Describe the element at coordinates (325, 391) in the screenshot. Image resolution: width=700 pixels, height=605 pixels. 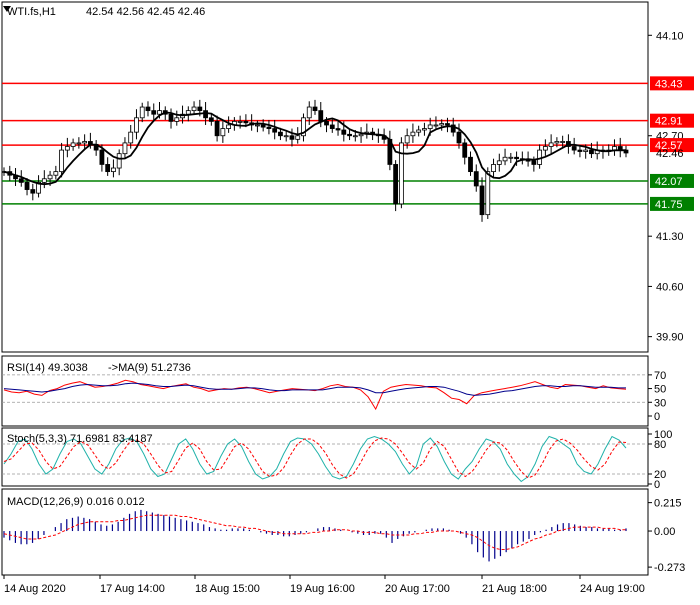
I see `rsi-panel` at that location.